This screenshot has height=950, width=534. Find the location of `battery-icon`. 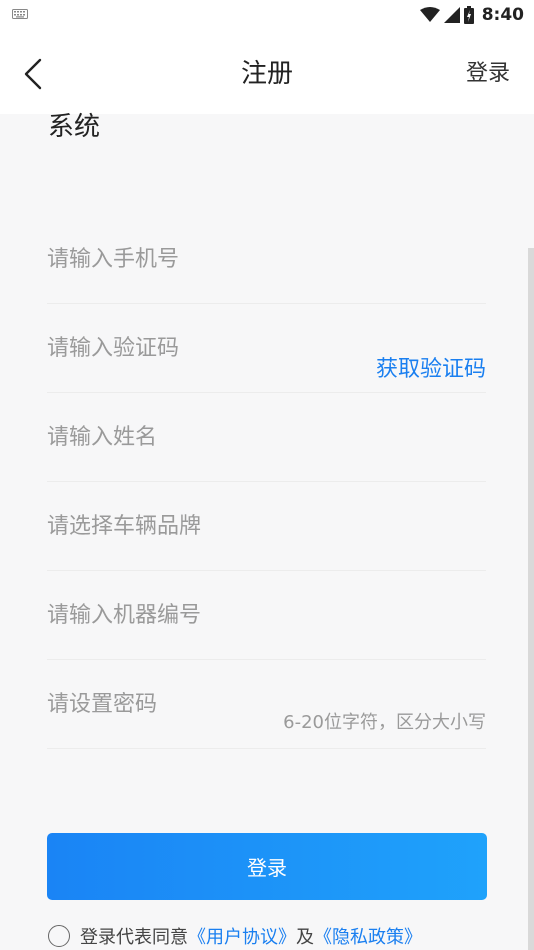

battery-icon is located at coordinates (468, 15).